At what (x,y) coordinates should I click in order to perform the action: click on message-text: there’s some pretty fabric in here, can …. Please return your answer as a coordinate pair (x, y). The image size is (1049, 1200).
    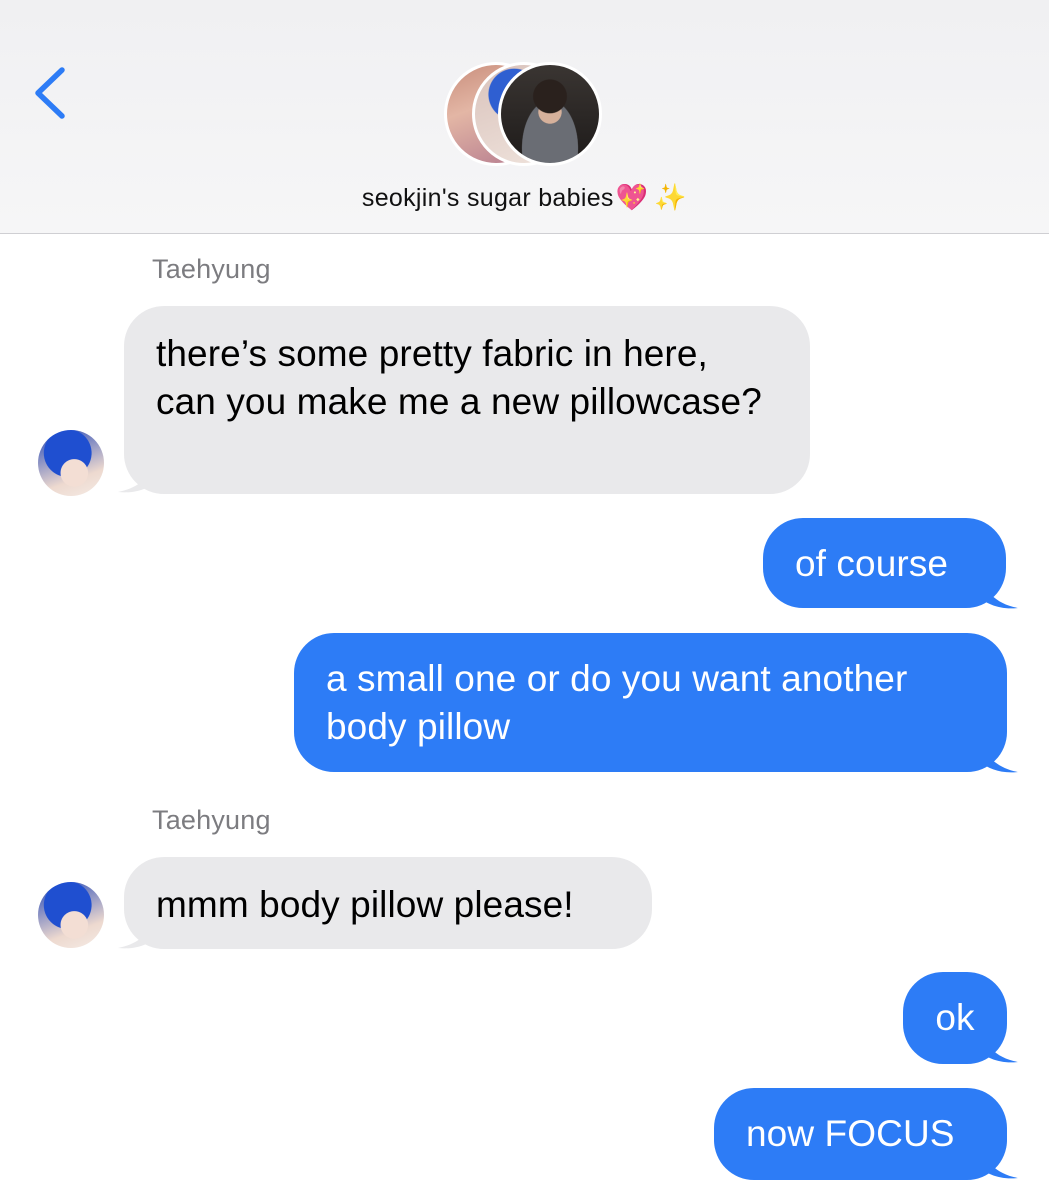
    Looking at the image, I should click on (459, 377).